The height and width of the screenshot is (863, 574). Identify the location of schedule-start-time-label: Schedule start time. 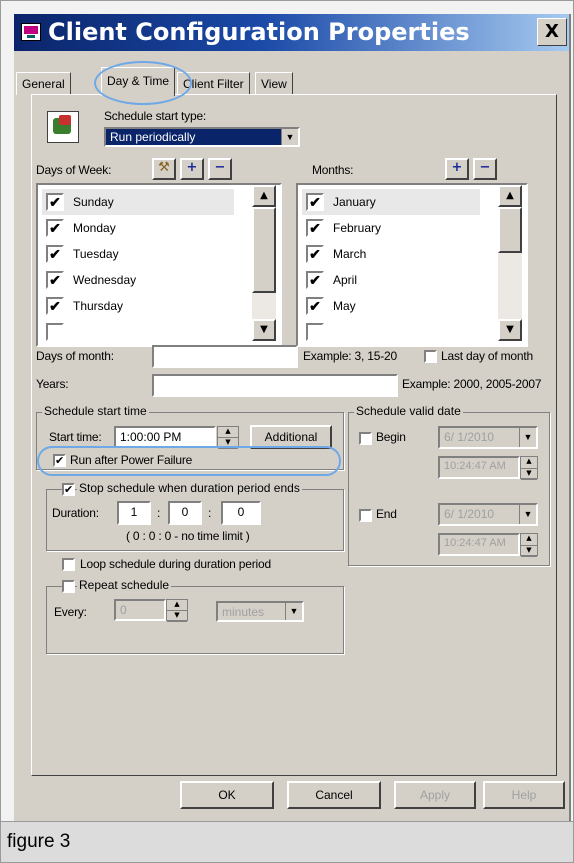
(95, 411).